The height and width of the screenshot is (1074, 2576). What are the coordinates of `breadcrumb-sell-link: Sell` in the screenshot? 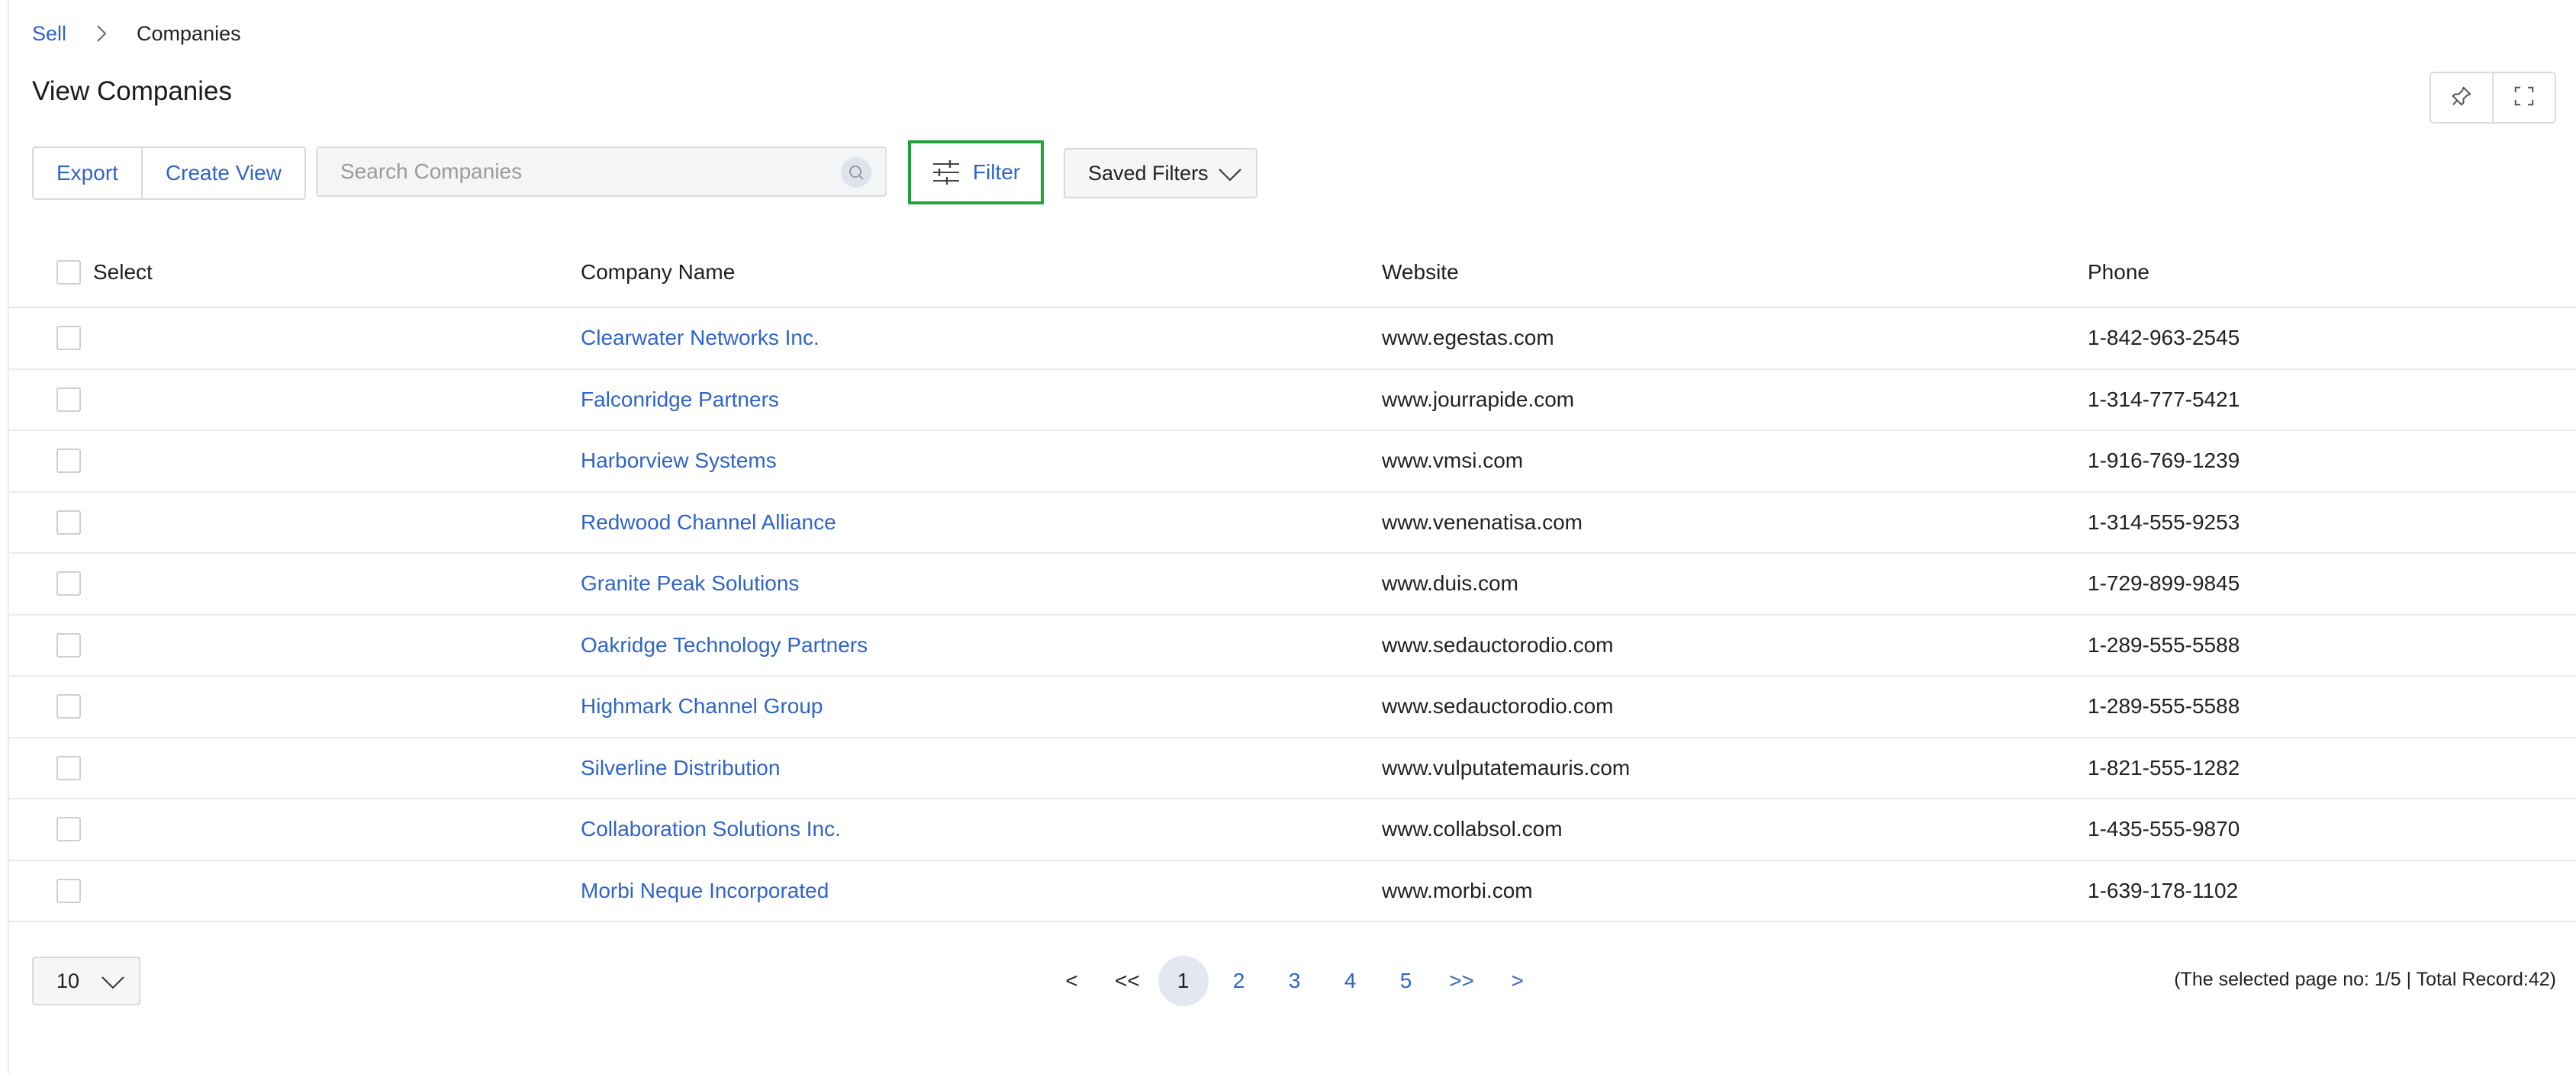 It's located at (49, 34).